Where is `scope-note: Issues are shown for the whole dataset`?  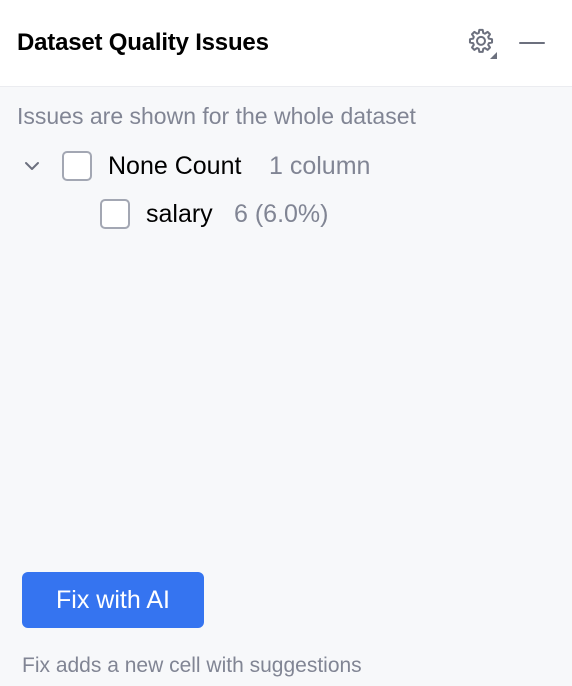 scope-note: Issues are shown for the whole dataset is located at coordinates (216, 116).